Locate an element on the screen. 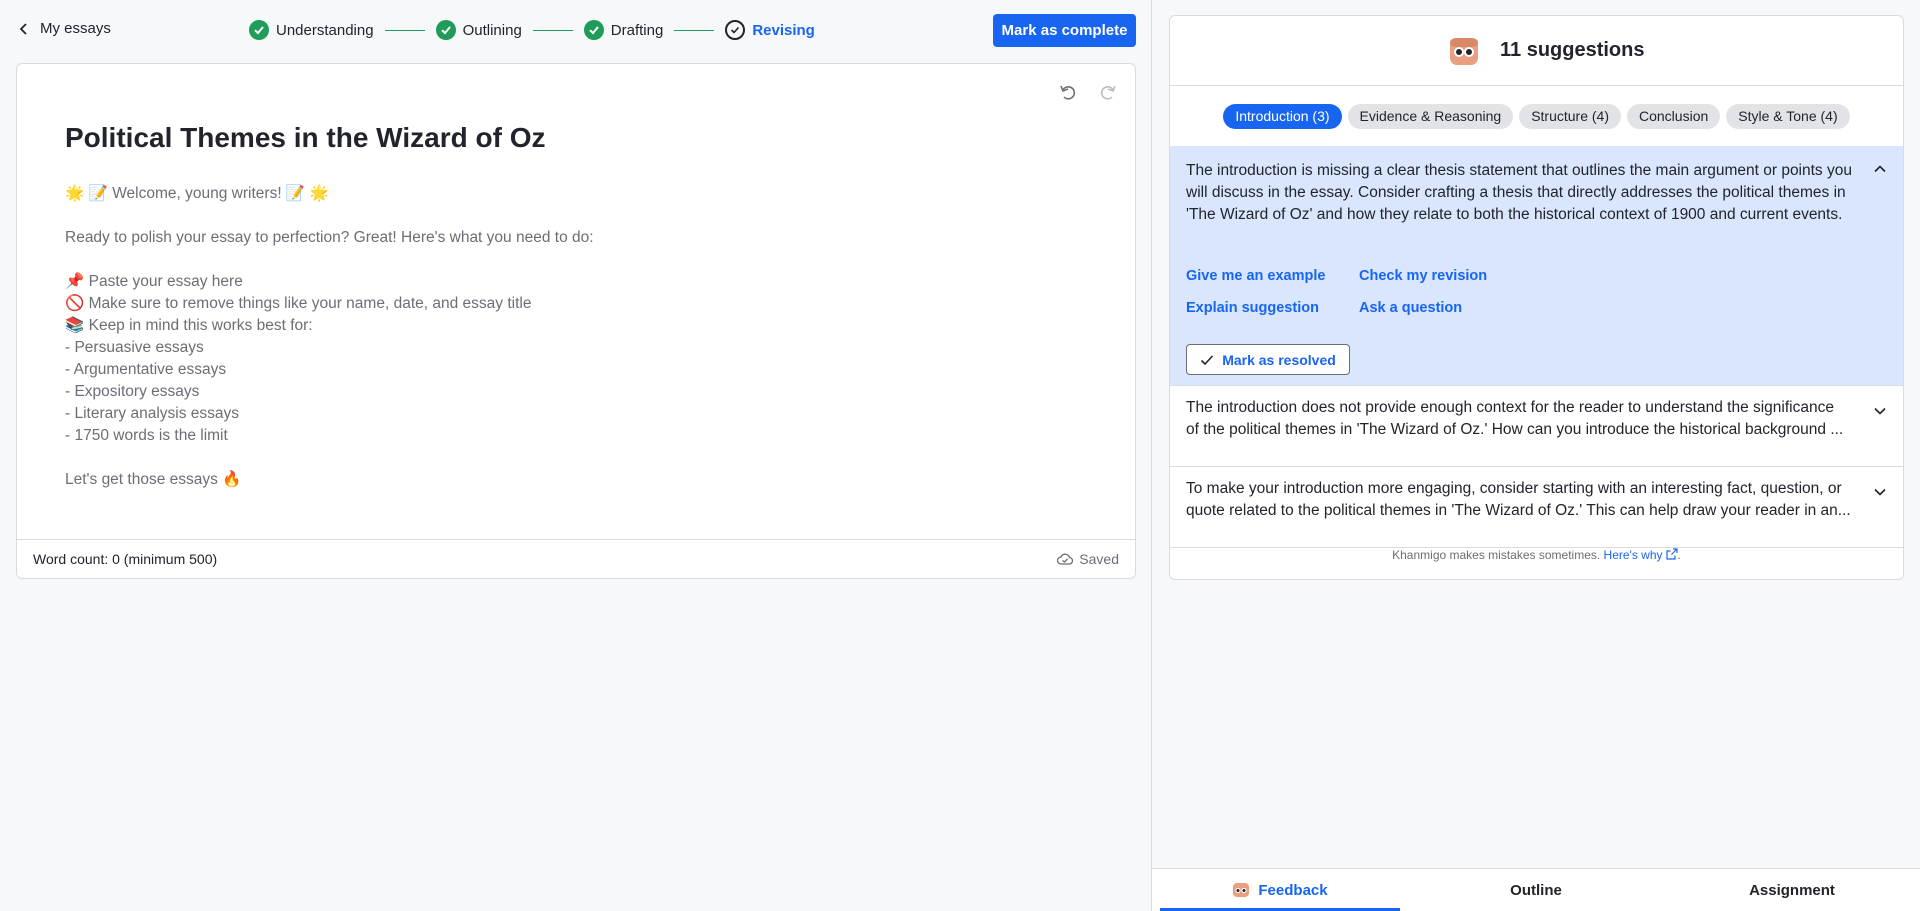 This screenshot has height=911, width=1920. khanmigo-avatar-icon is located at coordinates (1464, 51).